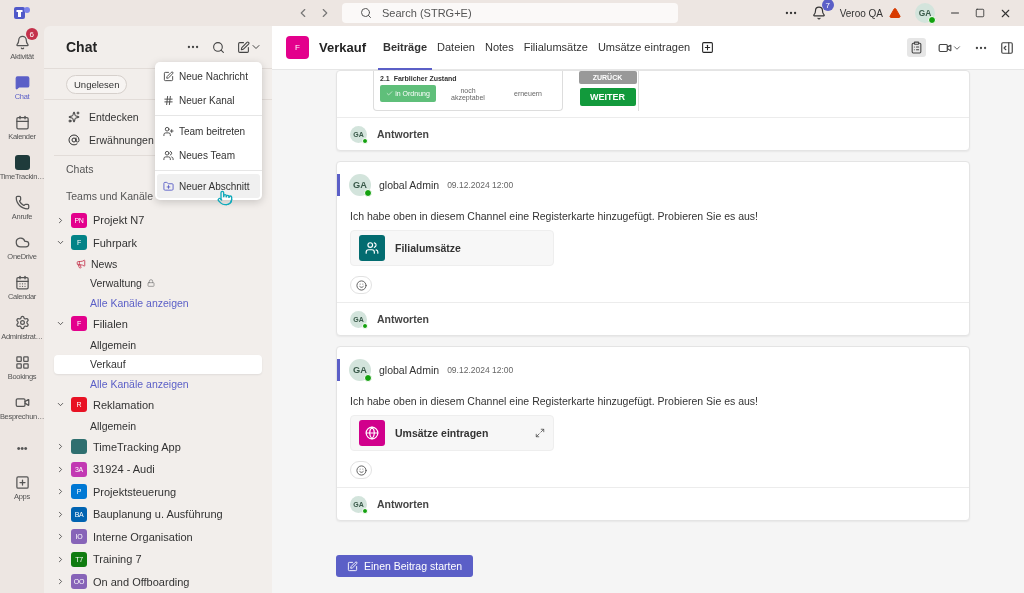 This screenshot has height=593, width=1024. What do you see at coordinates (109, 195) in the screenshot?
I see `section-heading: Teams und Kanäle` at bounding box center [109, 195].